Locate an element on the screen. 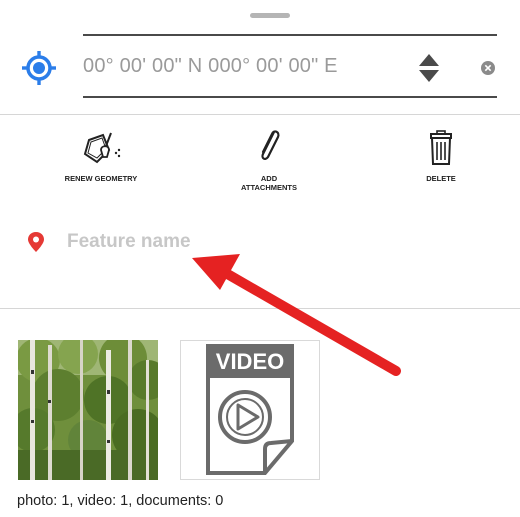  clear-icon is located at coordinates (488, 68).